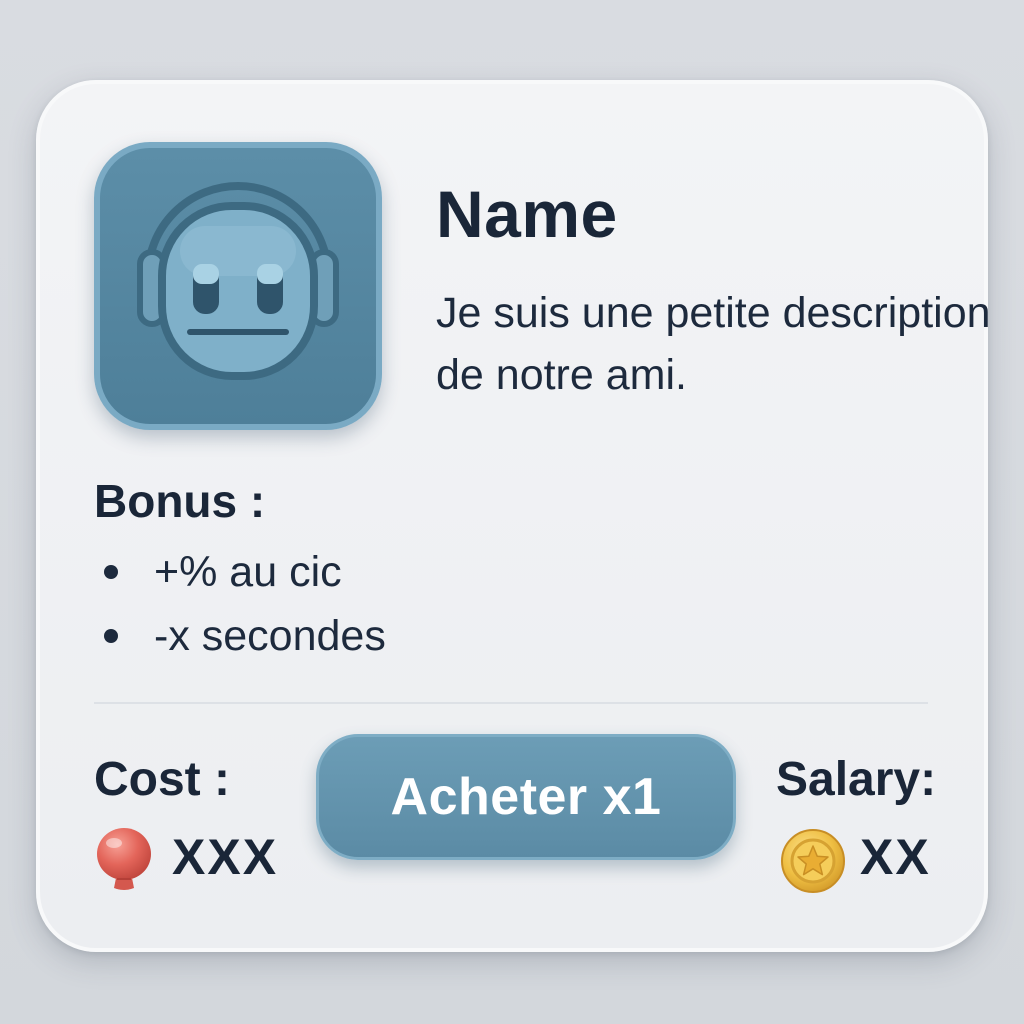 The height and width of the screenshot is (1024, 1024). I want to click on bonus-item-text: +% au cic, so click(248, 572).